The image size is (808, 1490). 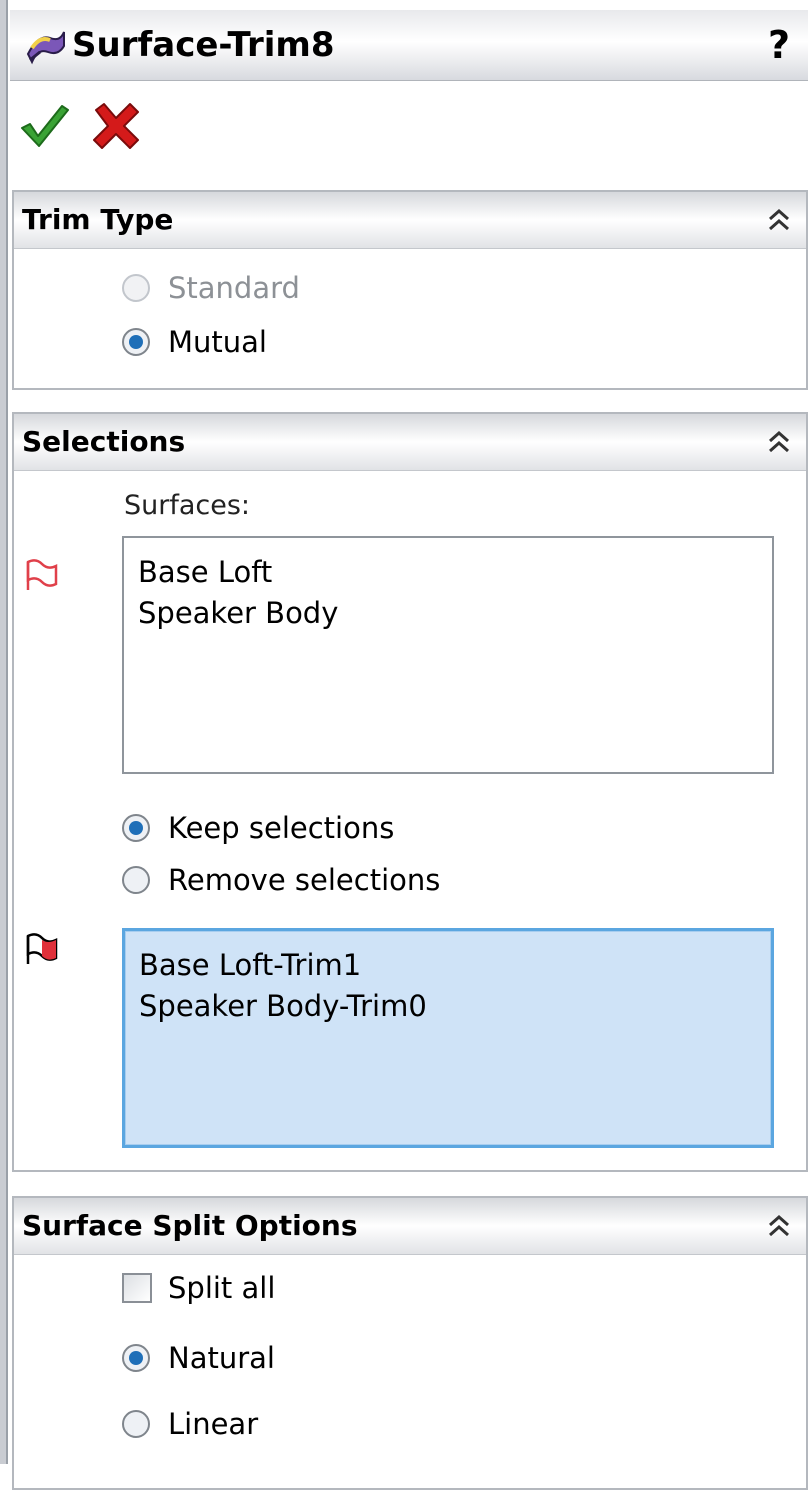 I want to click on checkbox-split-all: Split all, so click(x=198, y=1288).